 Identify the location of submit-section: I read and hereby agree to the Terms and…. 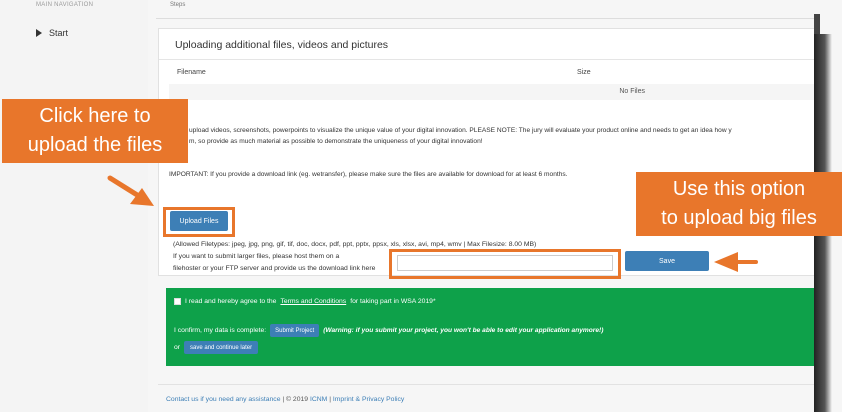
(490, 327).